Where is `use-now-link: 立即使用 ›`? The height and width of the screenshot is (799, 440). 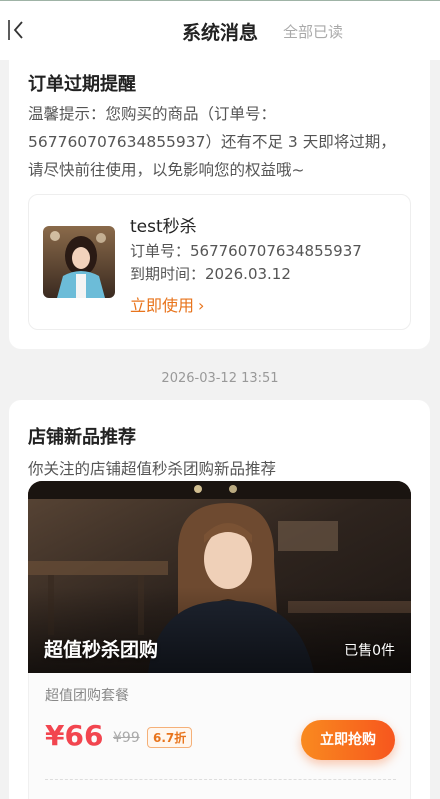 use-now-link: 立即使用 › is located at coordinates (167, 304).